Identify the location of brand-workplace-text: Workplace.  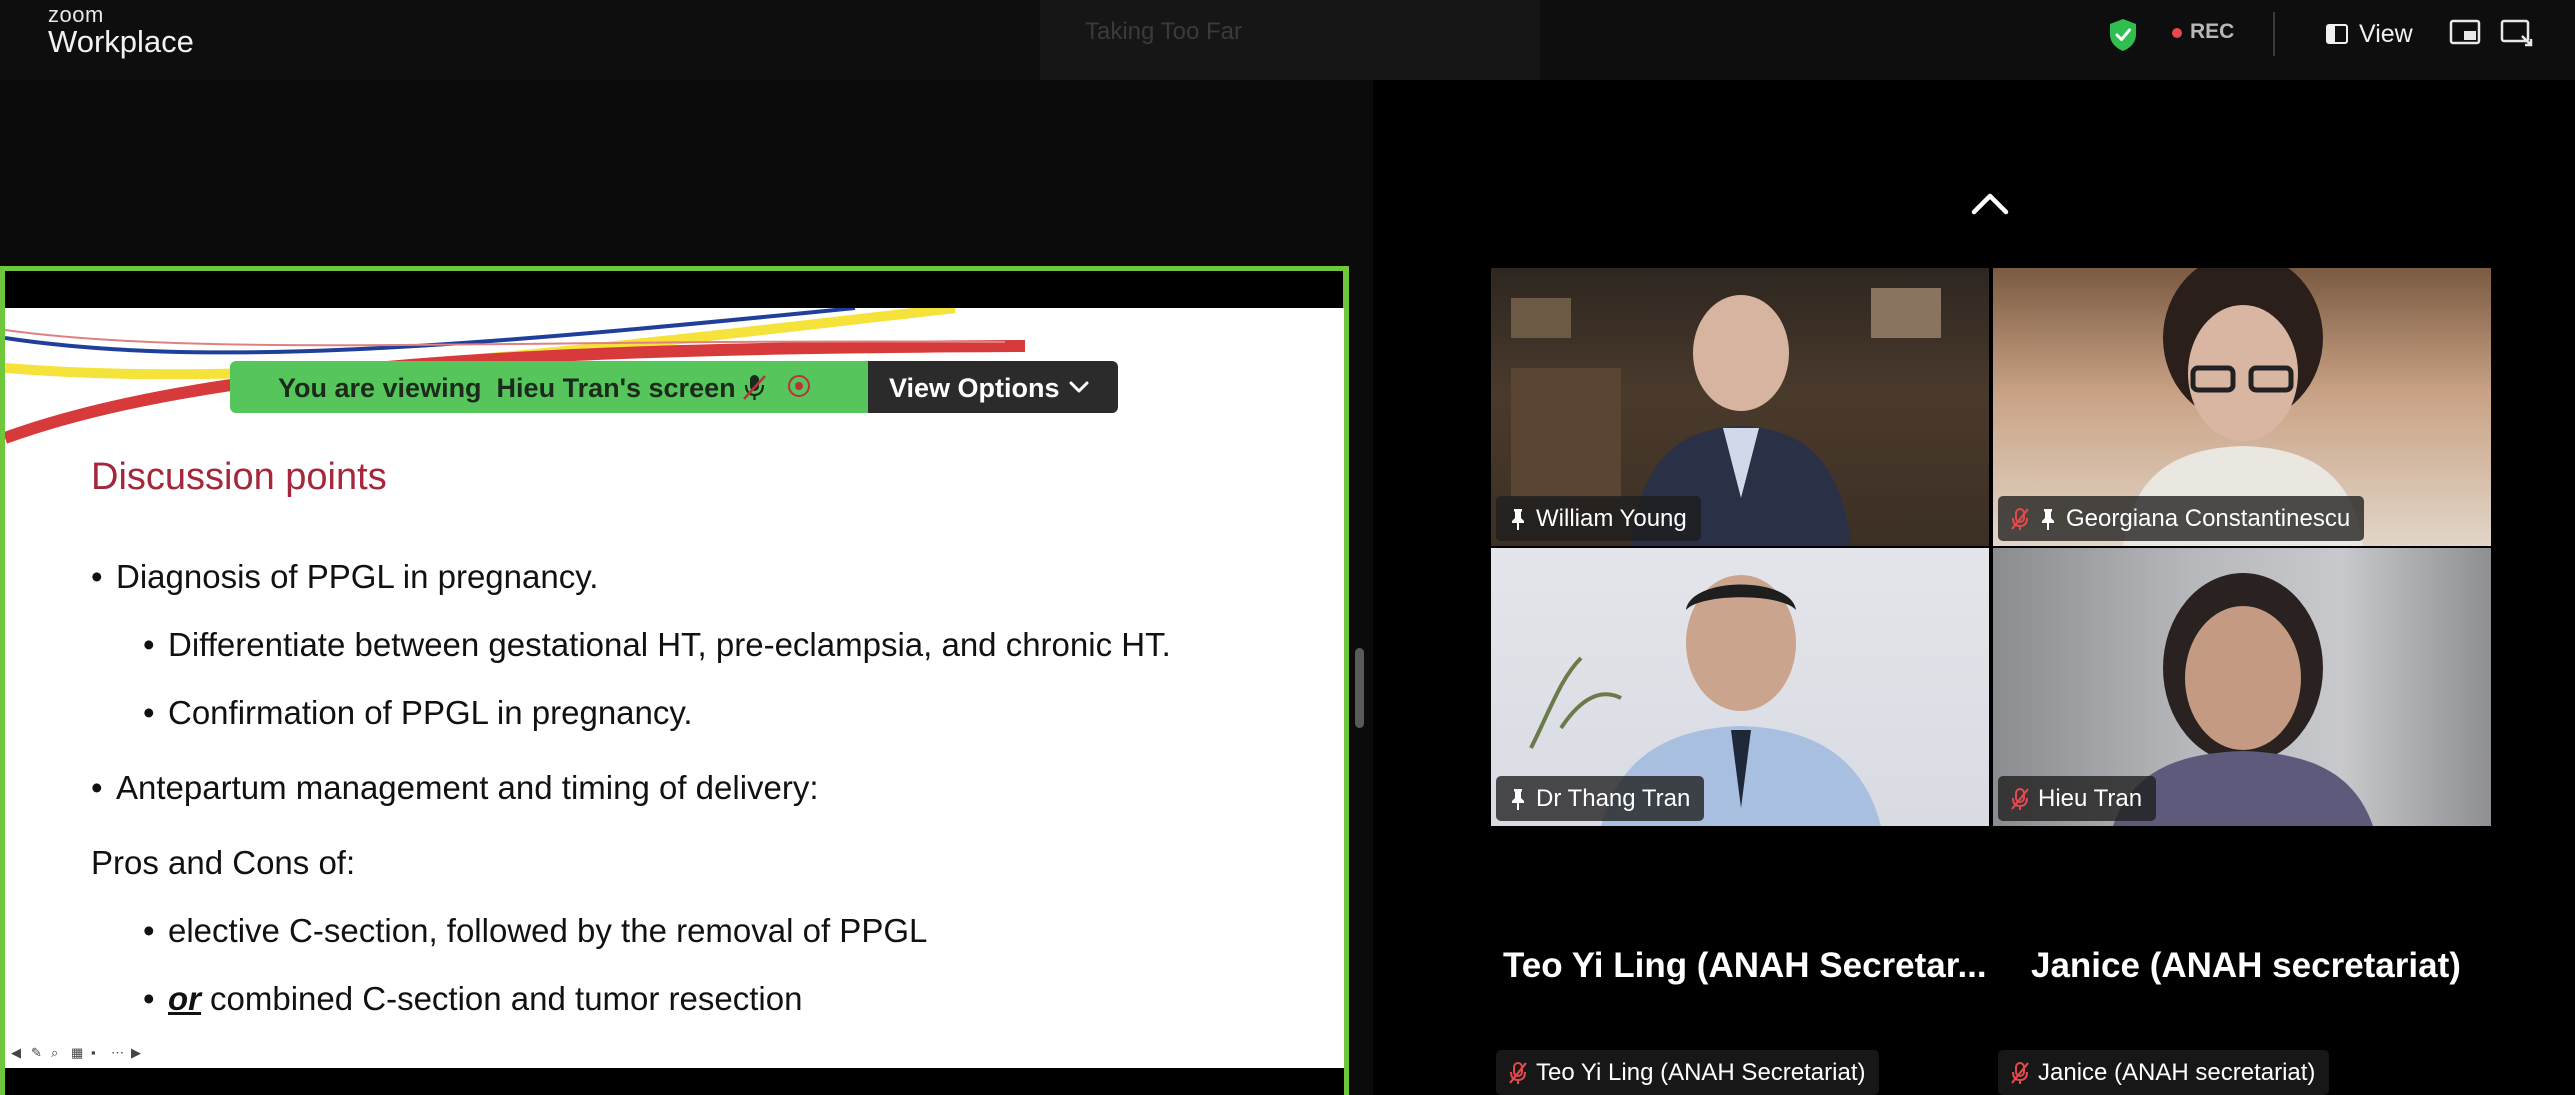
(121, 41).